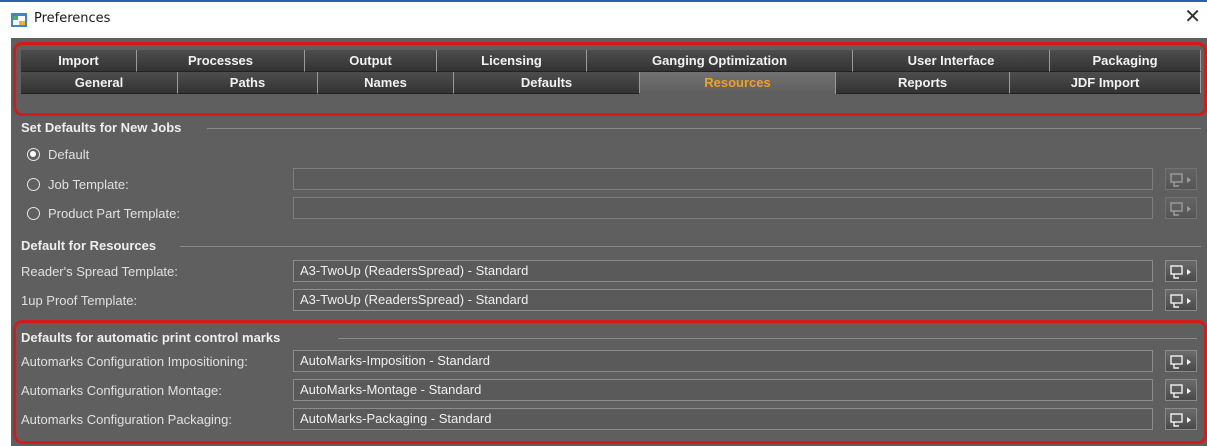  I want to click on tab-user-interface: User Interface, so click(951, 61).